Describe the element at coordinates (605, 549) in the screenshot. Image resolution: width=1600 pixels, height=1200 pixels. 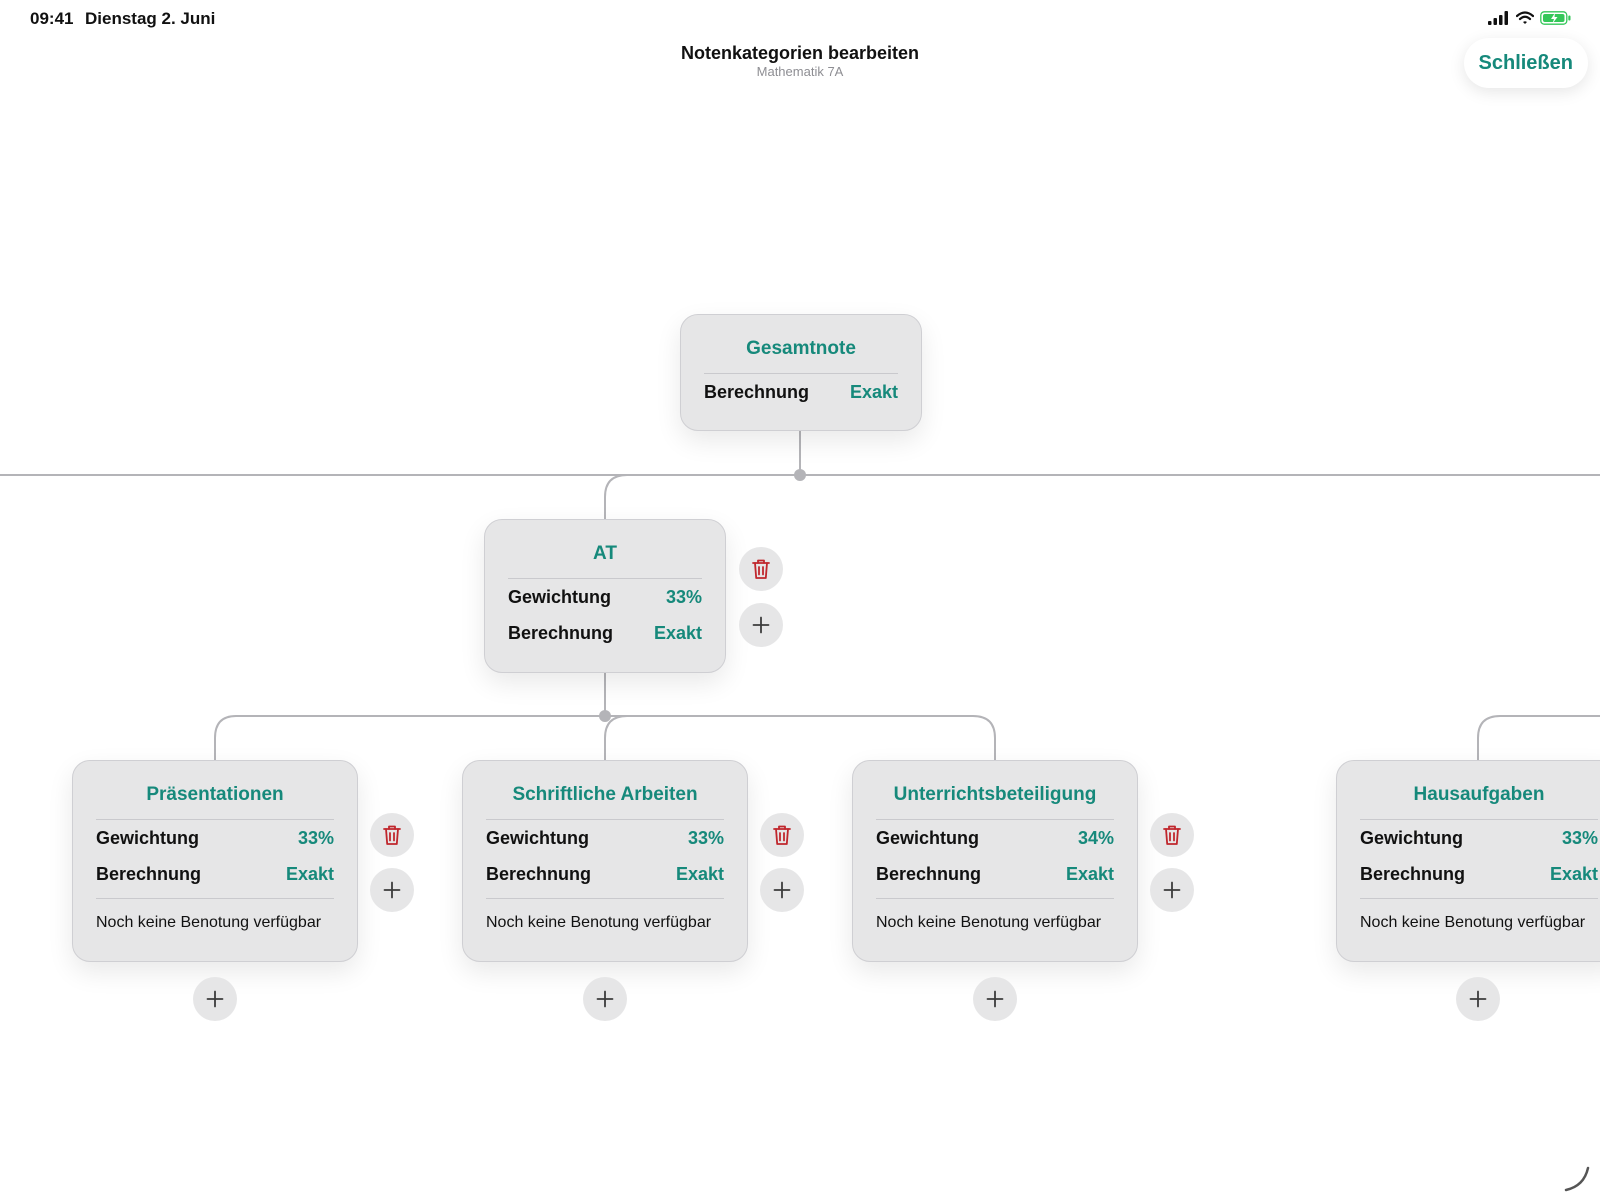
I see `node-title: AT` at that location.